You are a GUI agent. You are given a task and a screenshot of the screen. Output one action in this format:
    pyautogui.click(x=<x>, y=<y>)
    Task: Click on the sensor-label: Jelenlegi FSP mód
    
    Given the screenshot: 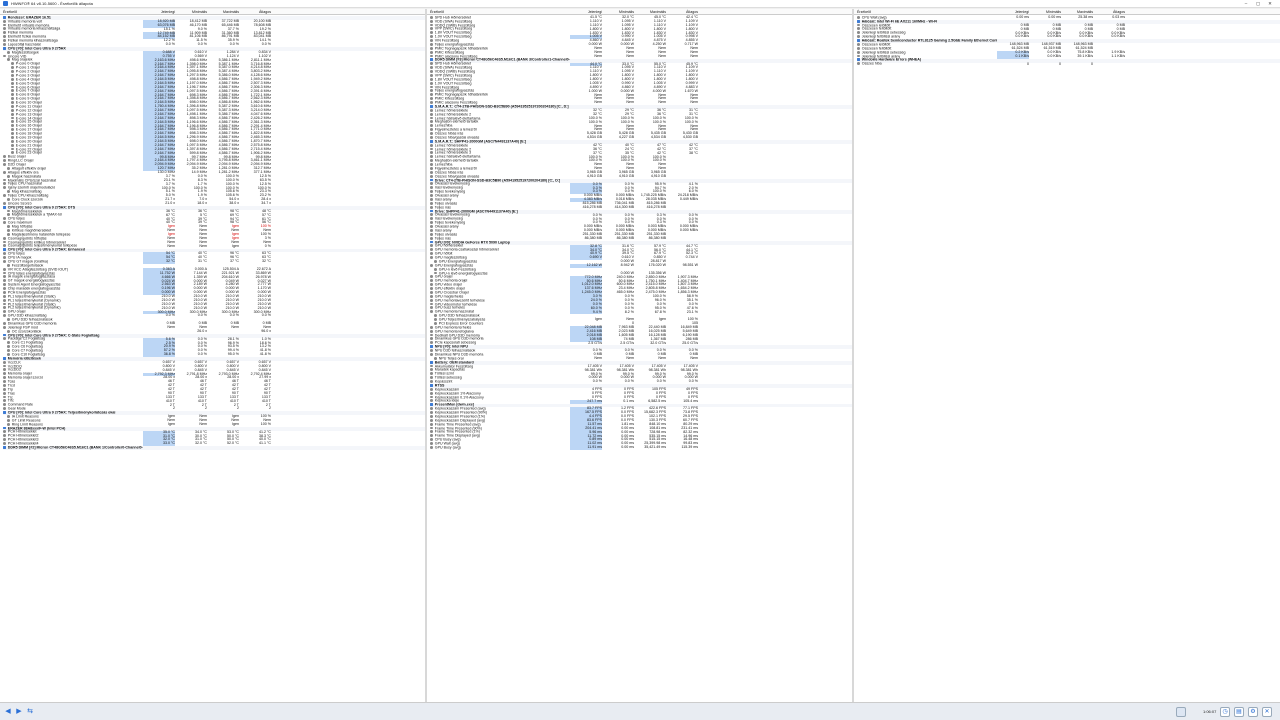 What is the action you would take?
    pyautogui.click(x=22, y=327)
    